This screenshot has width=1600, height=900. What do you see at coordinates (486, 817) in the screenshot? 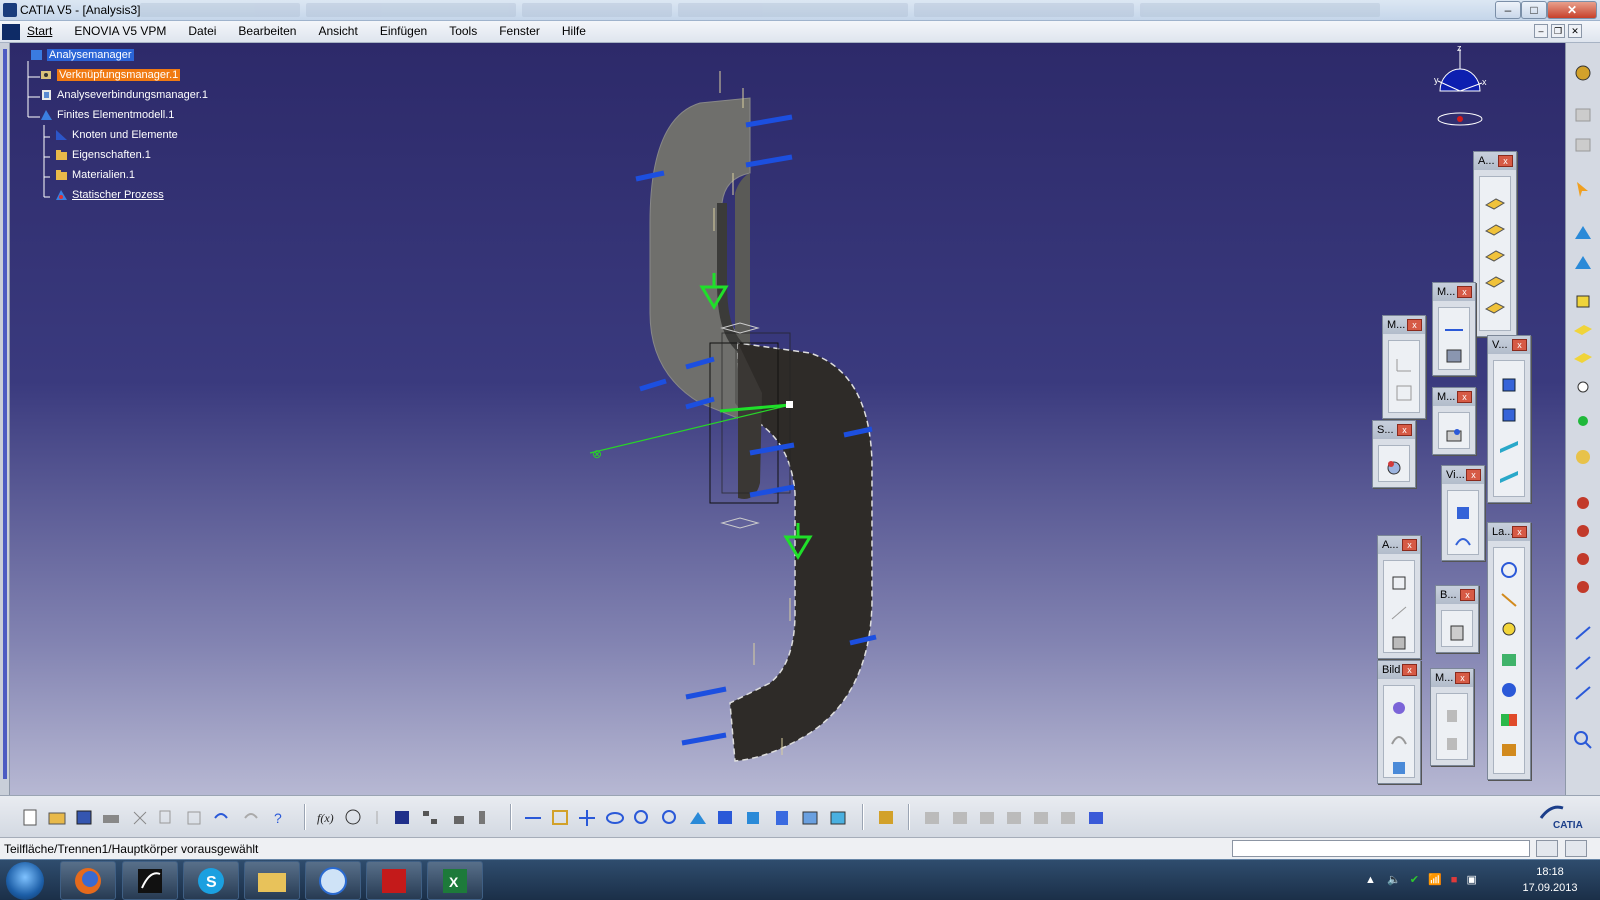
I see `split-icon` at bounding box center [486, 817].